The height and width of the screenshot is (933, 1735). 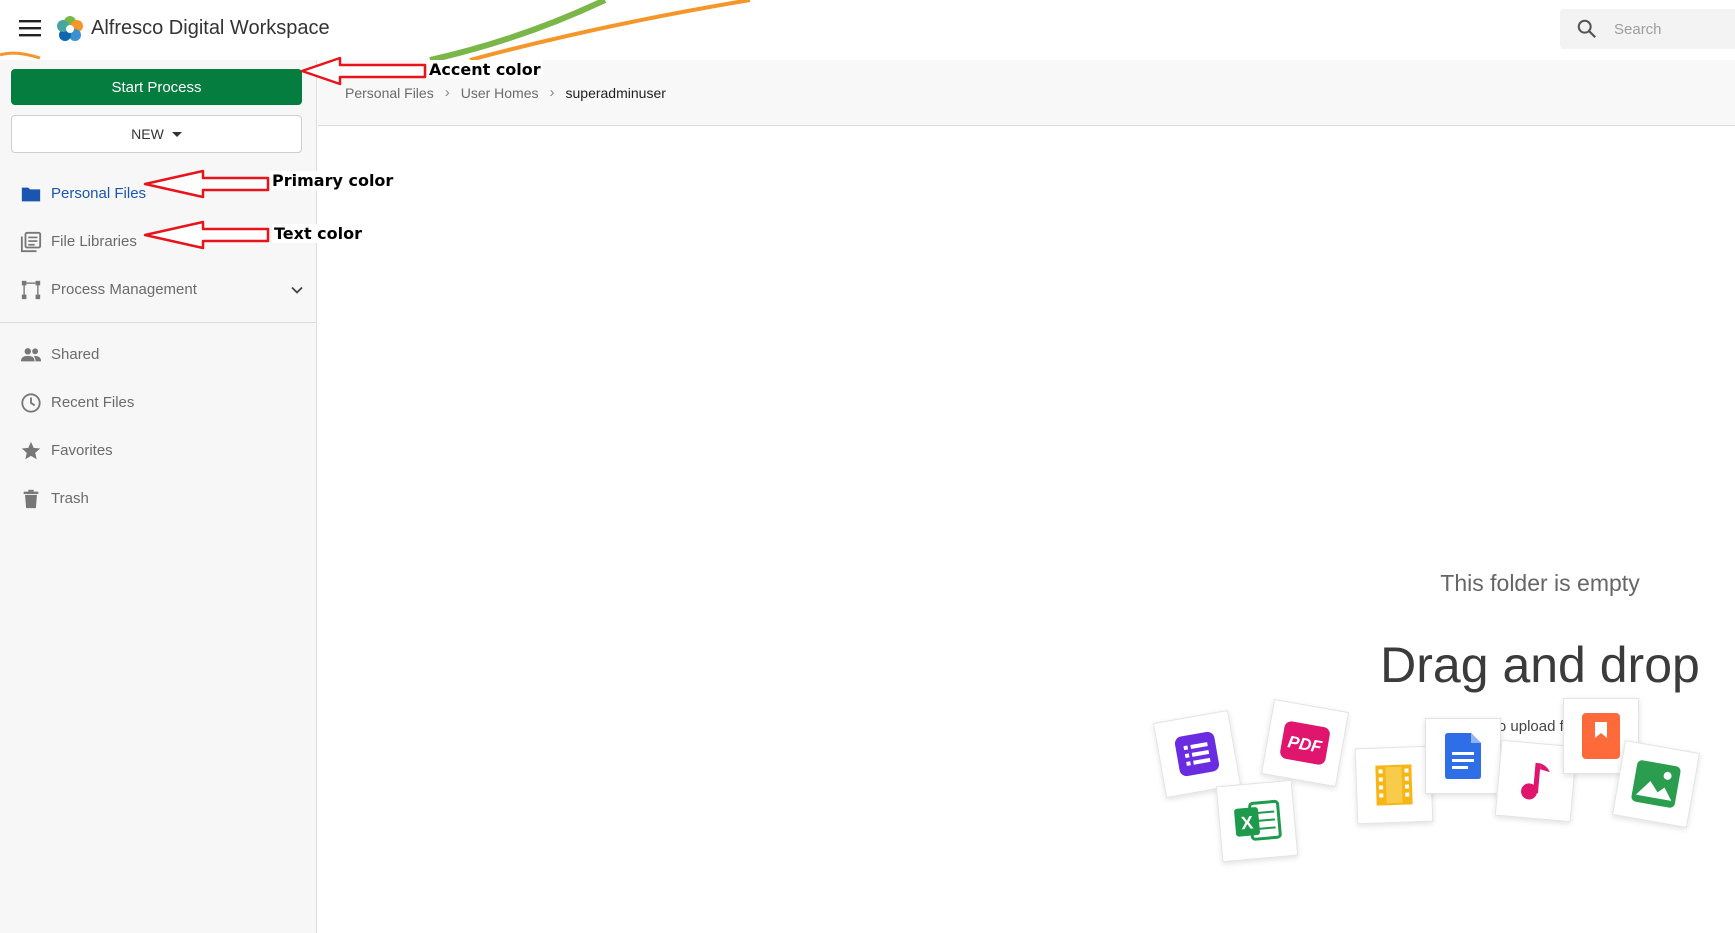 I want to click on primary-color-arrow, so click(x=206, y=184).